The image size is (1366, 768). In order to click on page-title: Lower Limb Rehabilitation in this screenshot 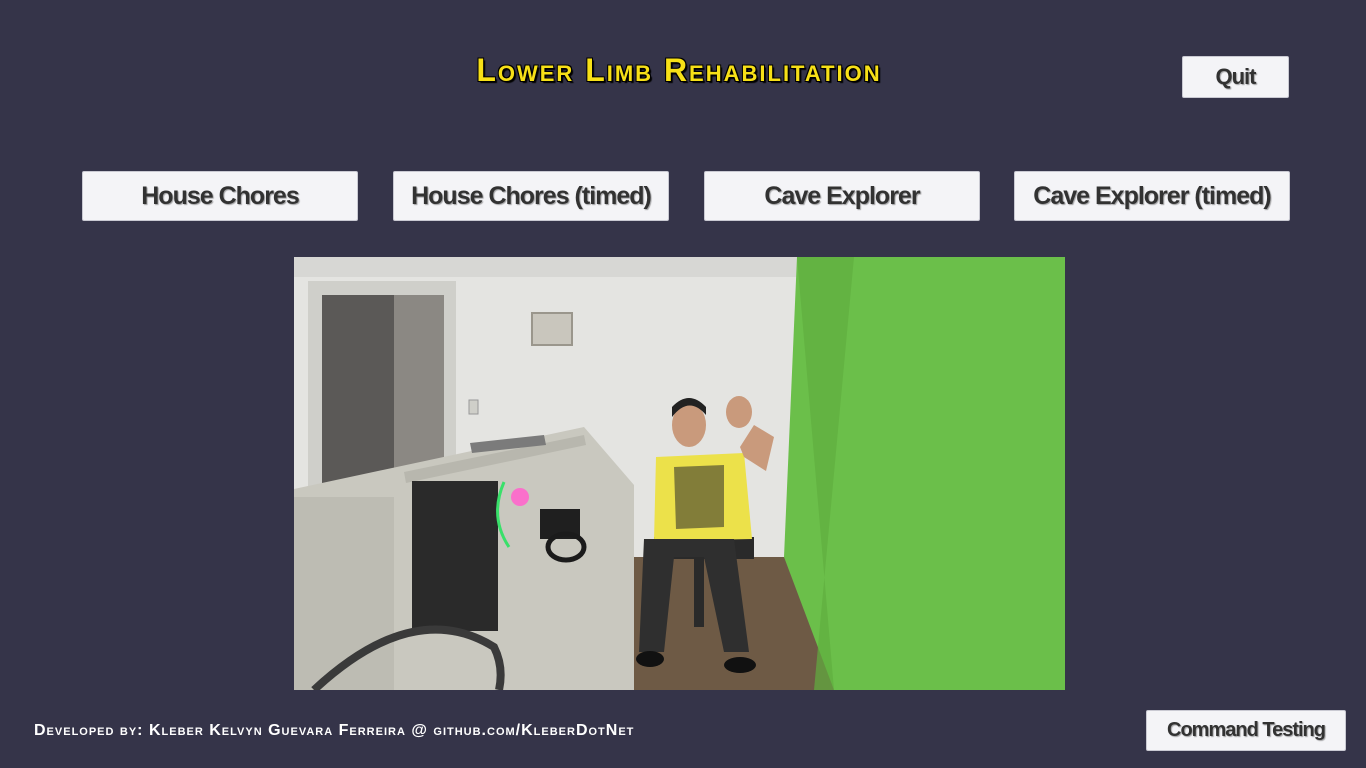, I will do `click(679, 70)`.